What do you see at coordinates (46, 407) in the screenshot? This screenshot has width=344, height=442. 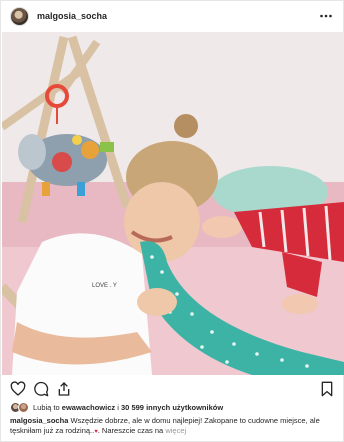 I see `likes-prefix: Lubią to` at bounding box center [46, 407].